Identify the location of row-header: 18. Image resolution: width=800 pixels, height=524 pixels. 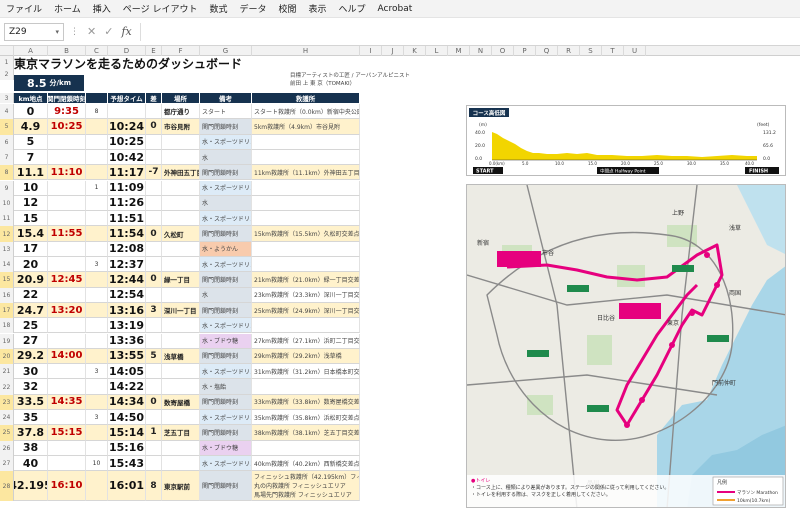
(7, 326).